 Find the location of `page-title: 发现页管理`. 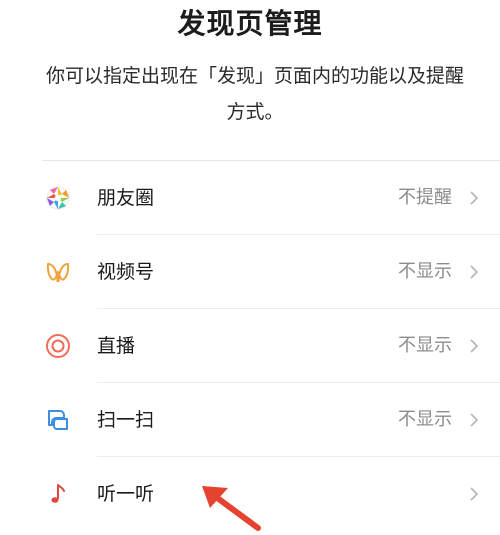

page-title: 发现页管理 is located at coordinates (250, 23).